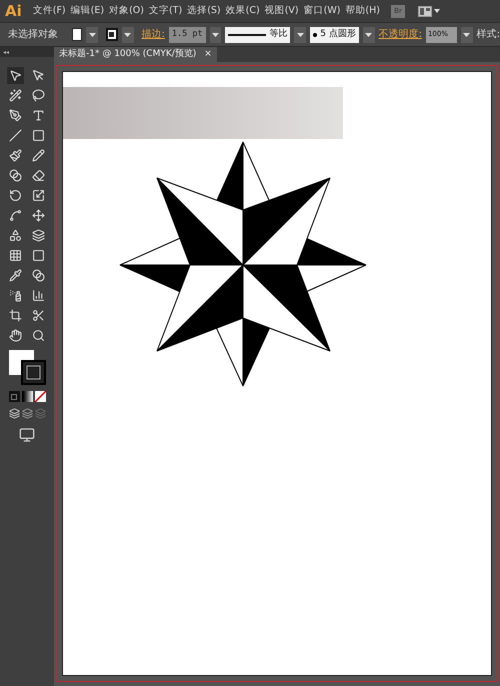 This screenshot has height=686, width=500. Describe the element at coordinates (13, 11) in the screenshot. I see `app-logo: Ai` at that location.